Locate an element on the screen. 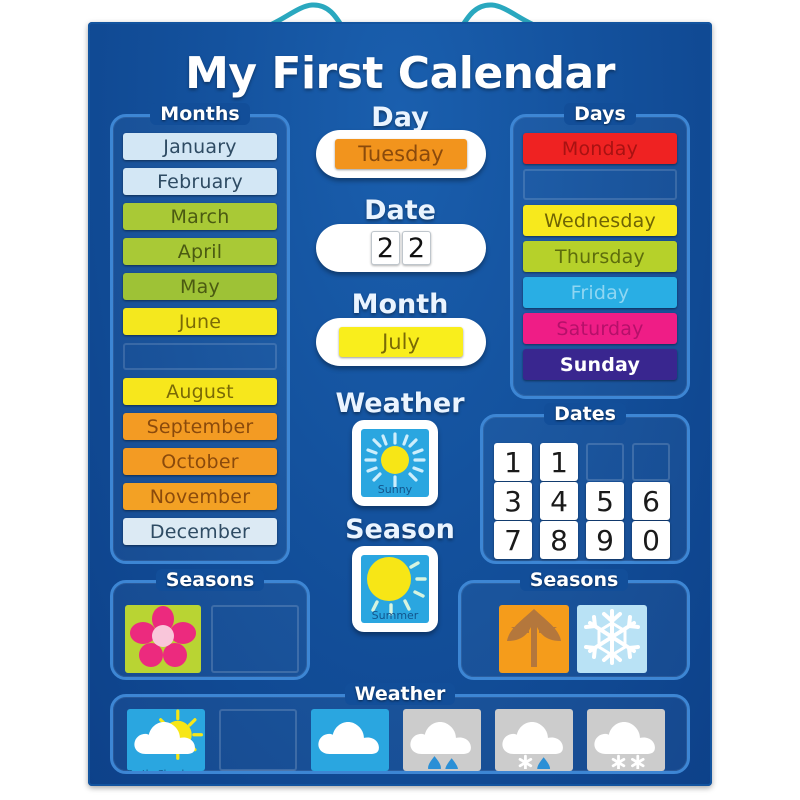 This screenshot has height=800, width=800. seasons-left-panel-title-text: Seasons is located at coordinates (210, 580).